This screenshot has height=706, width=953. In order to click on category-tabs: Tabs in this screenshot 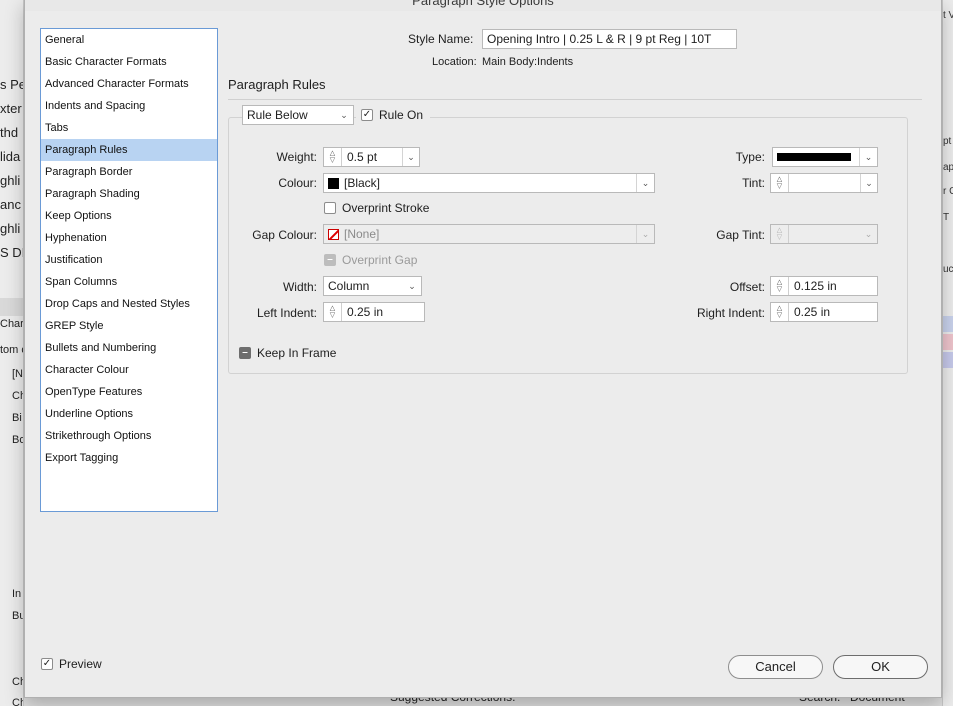, I will do `click(129, 128)`.